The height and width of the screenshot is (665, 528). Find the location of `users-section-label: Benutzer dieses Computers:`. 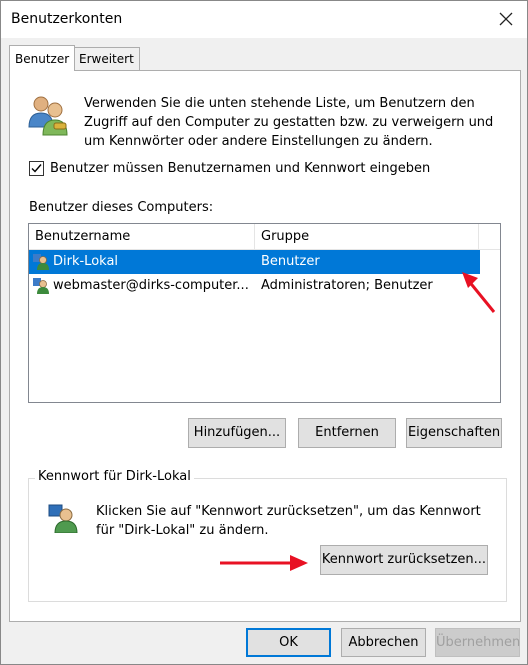

users-section-label: Benutzer dieses Computers: is located at coordinates (121, 207).